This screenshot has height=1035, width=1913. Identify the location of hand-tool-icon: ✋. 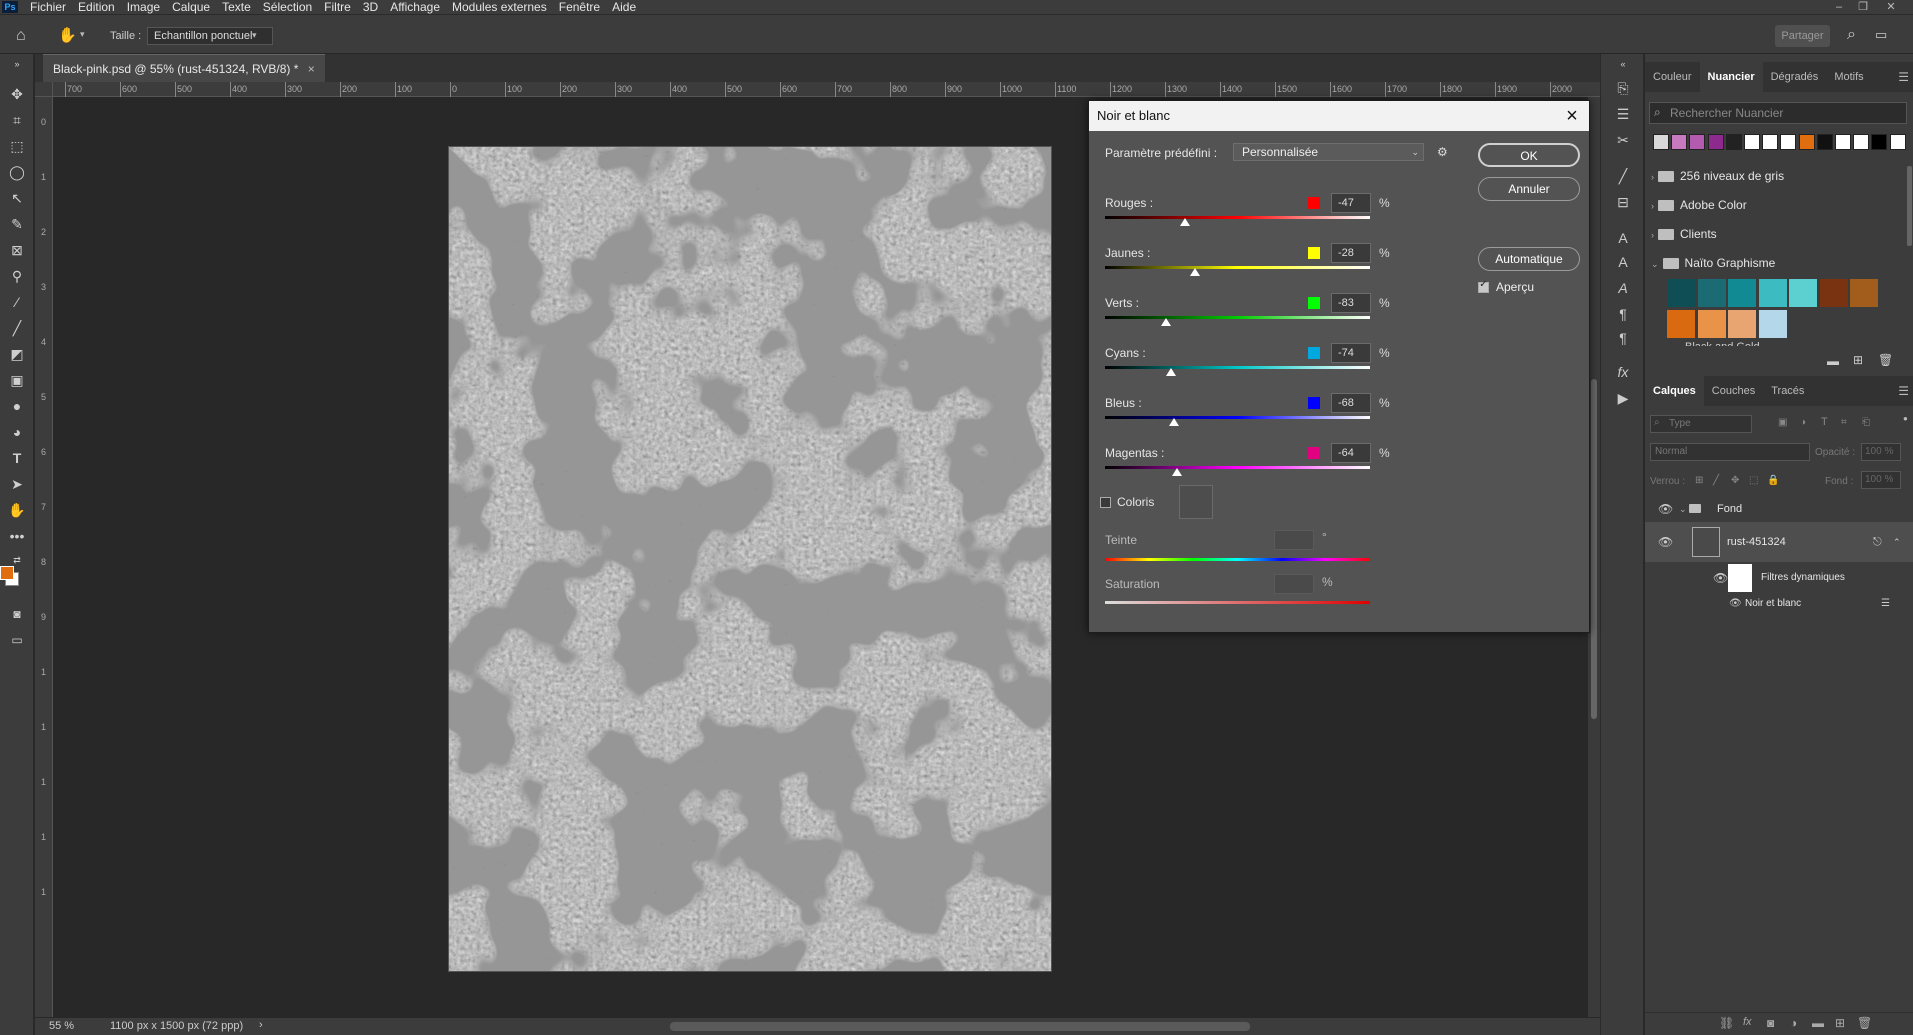
(17, 510).